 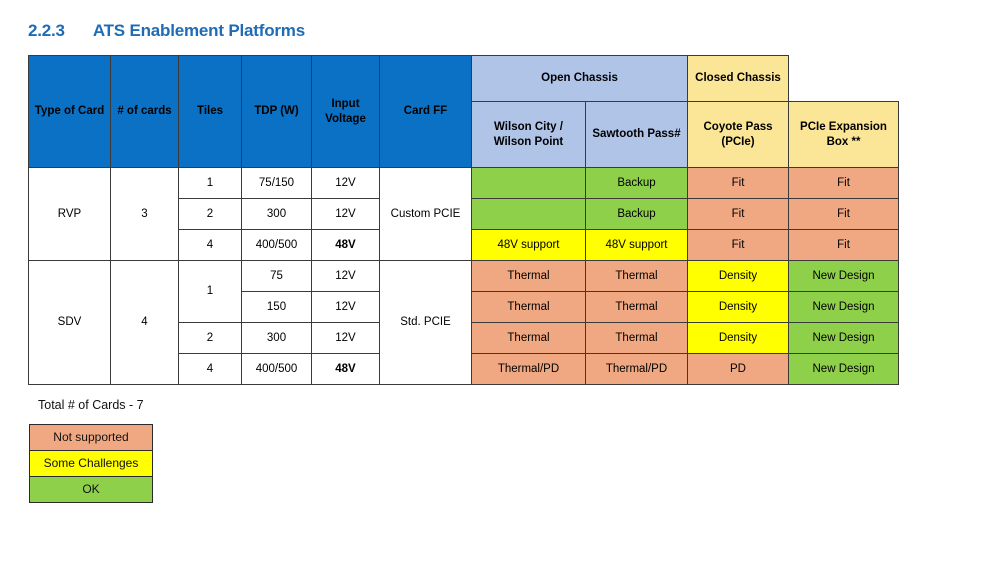 What do you see at coordinates (91, 438) in the screenshot?
I see `legend-item: Not supported` at bounding box center [91, 438].